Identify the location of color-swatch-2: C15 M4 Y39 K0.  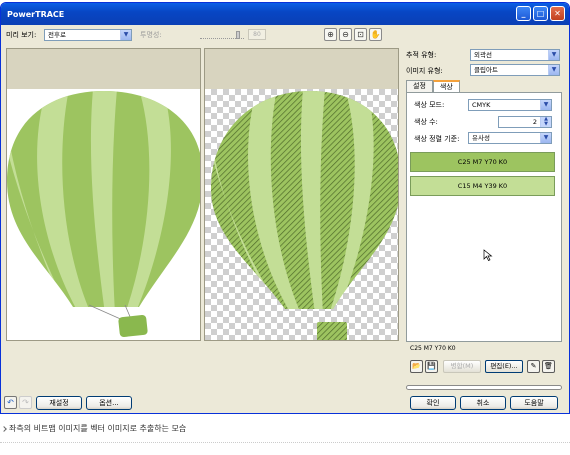
(482, 186).